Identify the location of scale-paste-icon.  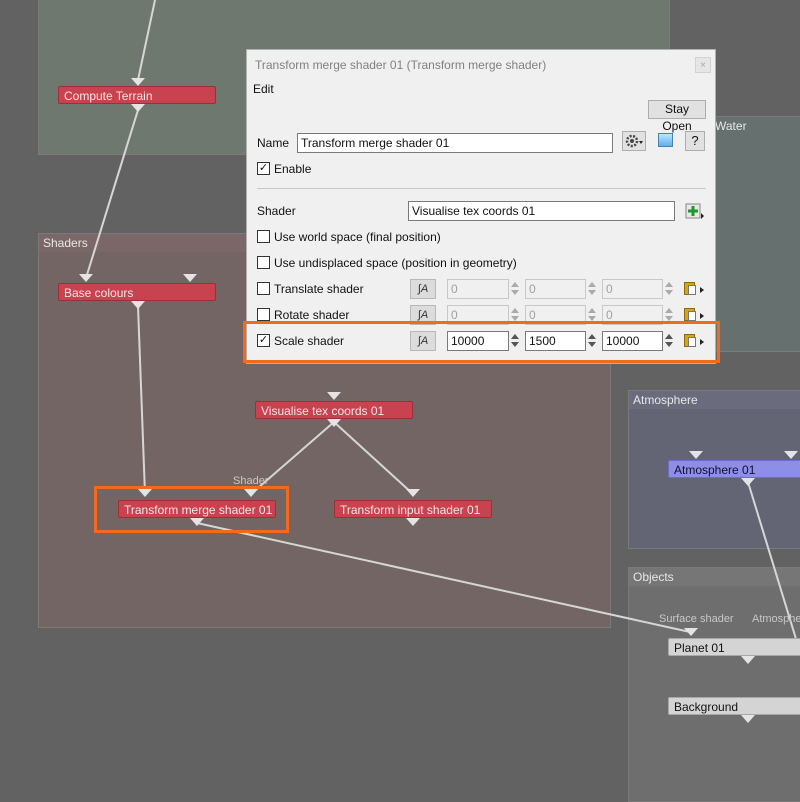
(693, 341).